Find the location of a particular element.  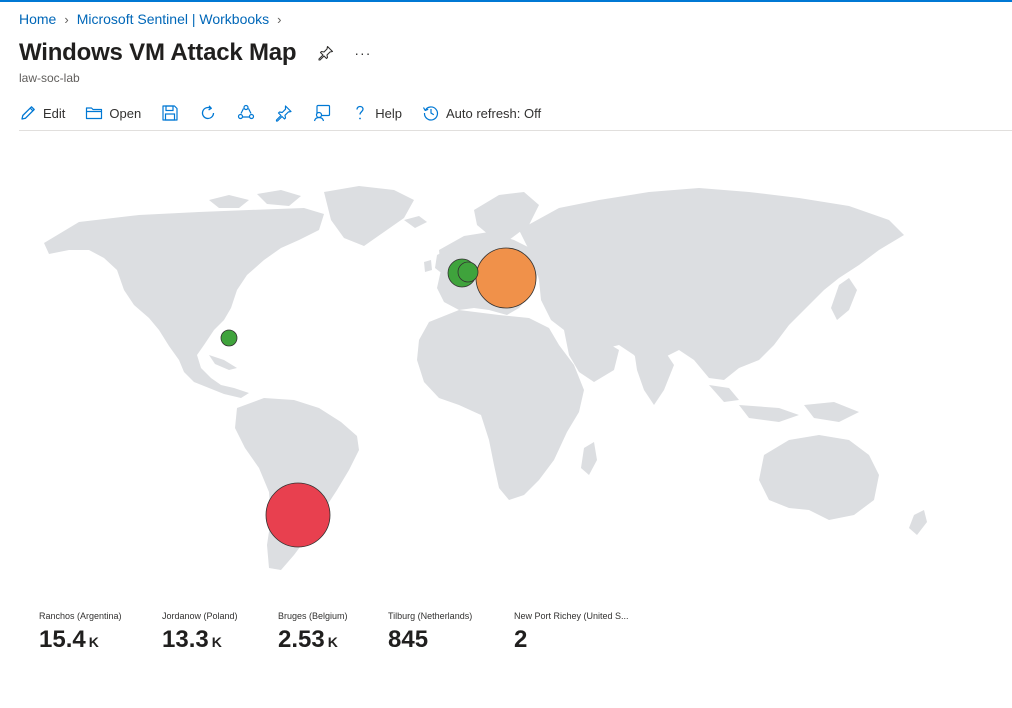

stat-label: Tilburg (Netherlands) is located at coordinates (430, 616).